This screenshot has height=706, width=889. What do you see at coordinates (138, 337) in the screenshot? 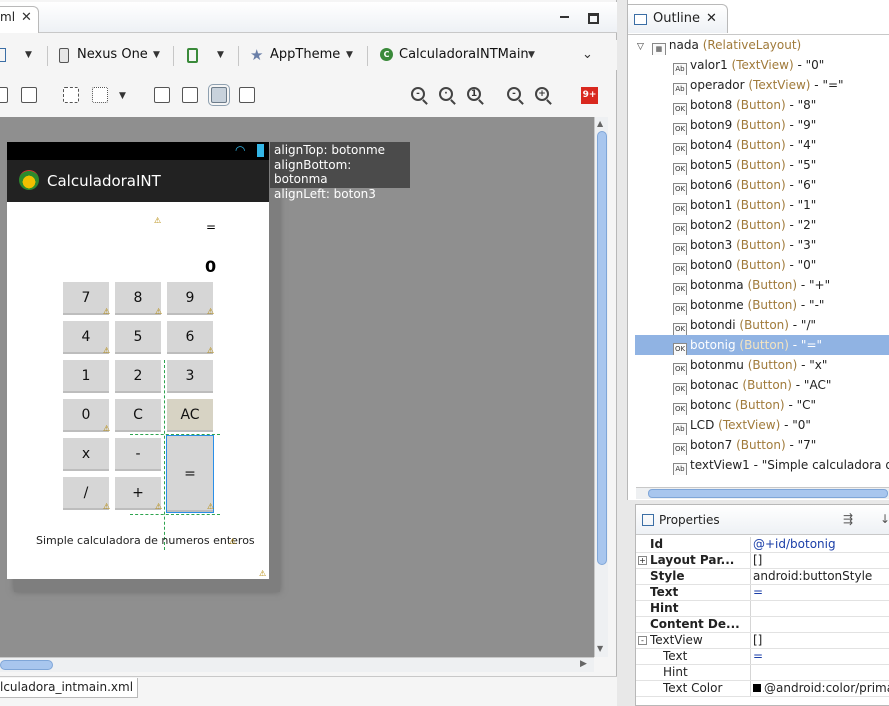
I see `button-5: 5` at bounding box center [138, 337].